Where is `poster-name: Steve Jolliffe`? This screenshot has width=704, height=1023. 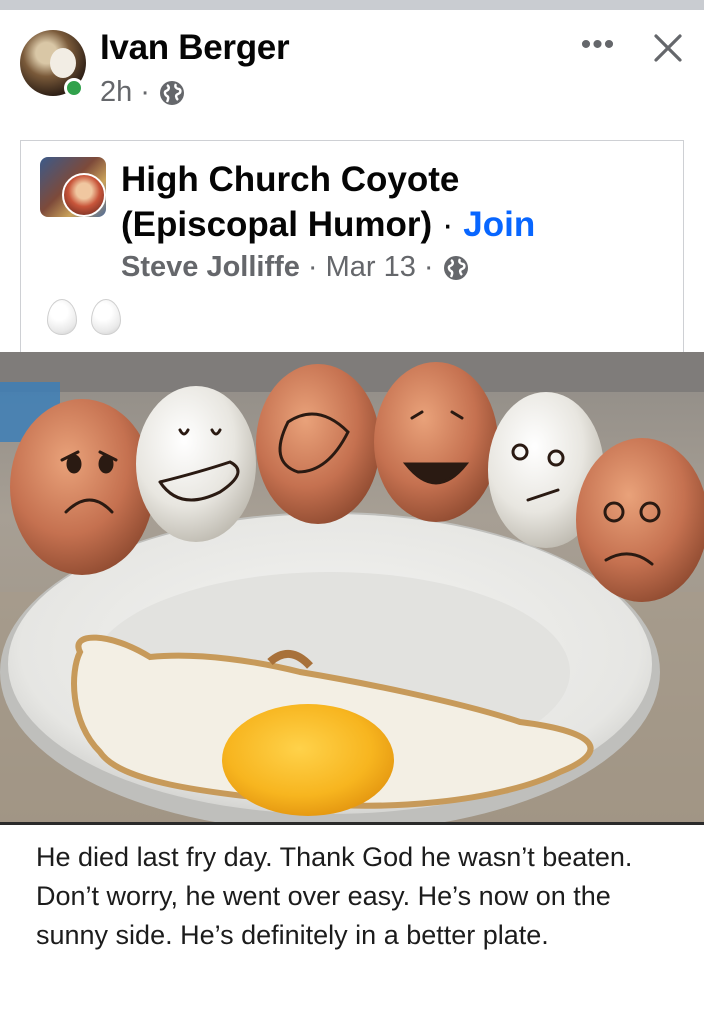 poster-name: Steve Jolliffe is located at coordinates (210, 267).